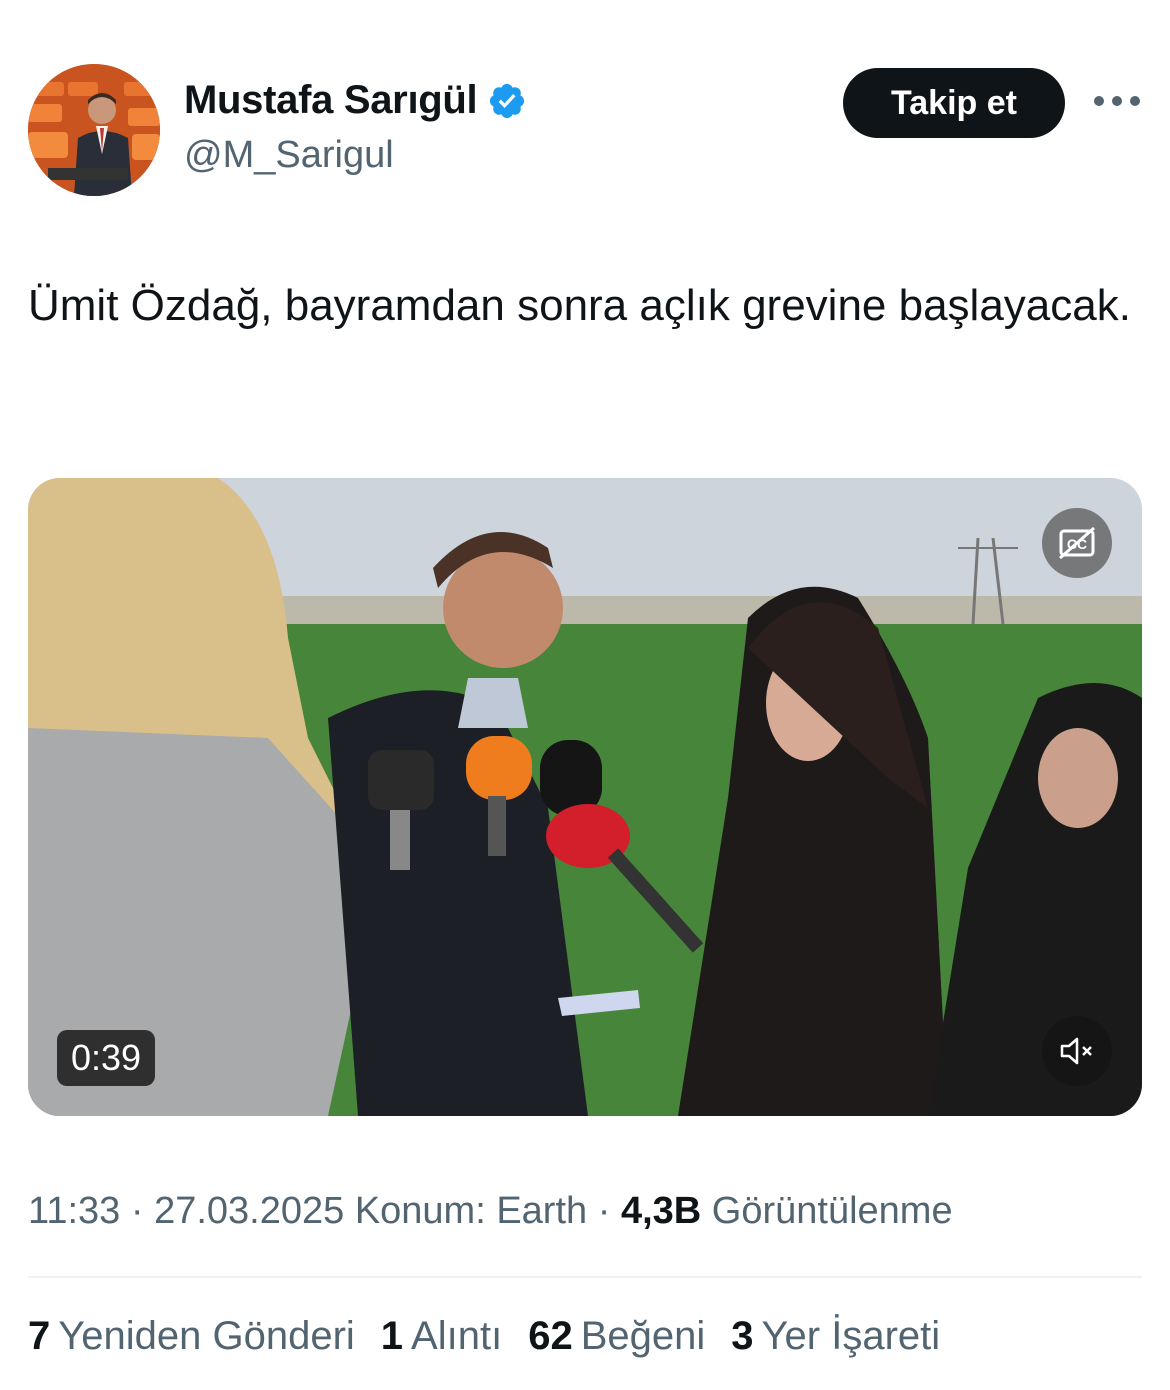 This screenshot has height=1390, width=1170. I want to click on quotes-count: 1, so click(392, 1336).